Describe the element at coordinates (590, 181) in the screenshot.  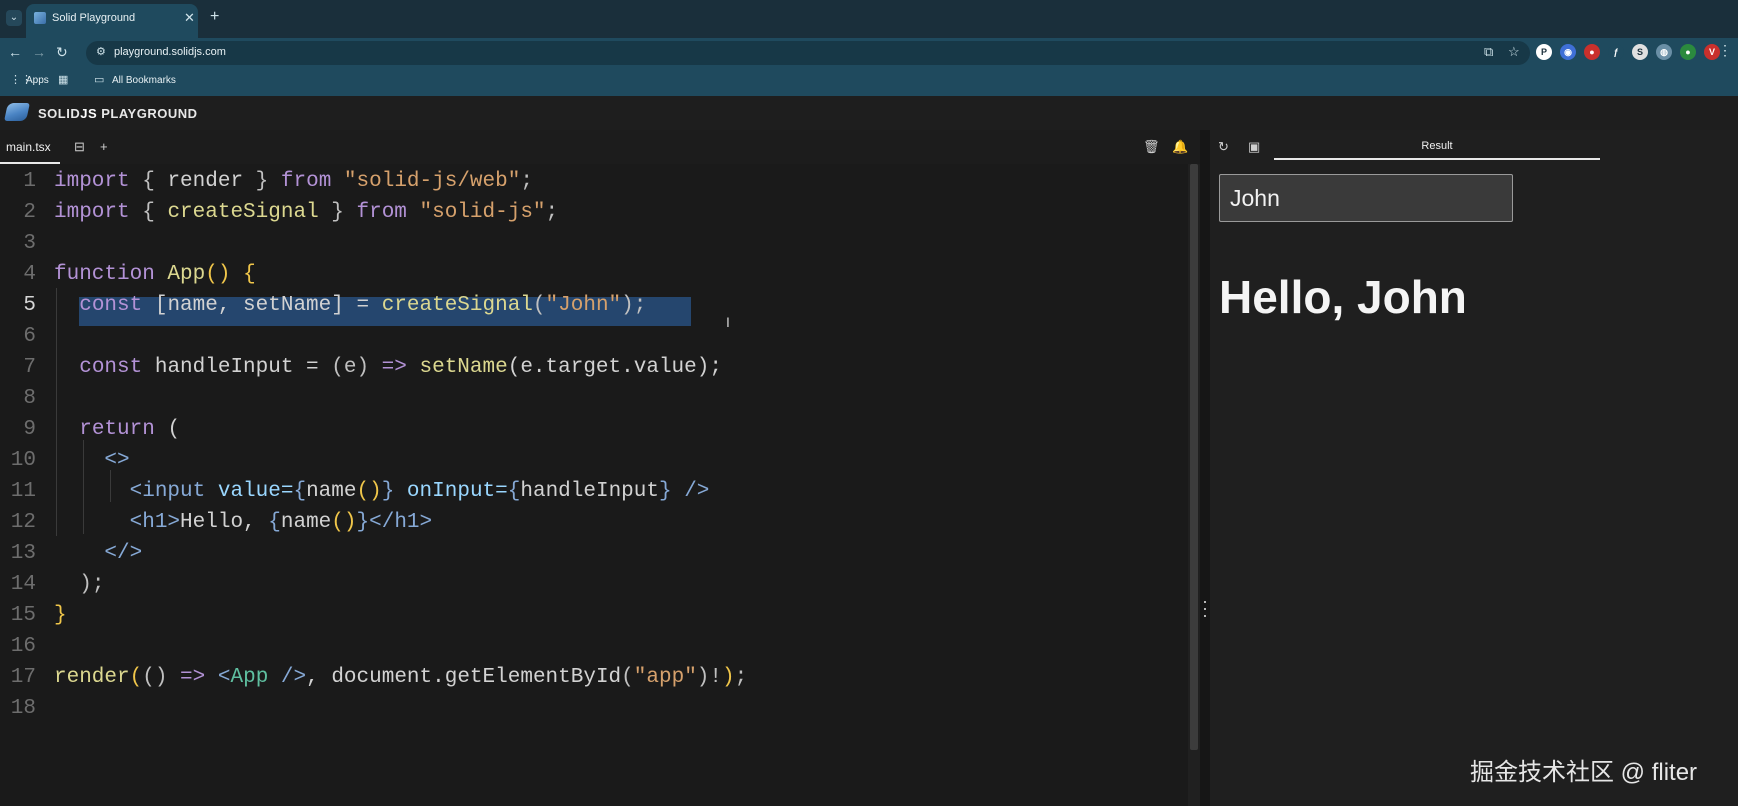
I see `code-line: 1 import { render } from "solid-js/web";` at that location.